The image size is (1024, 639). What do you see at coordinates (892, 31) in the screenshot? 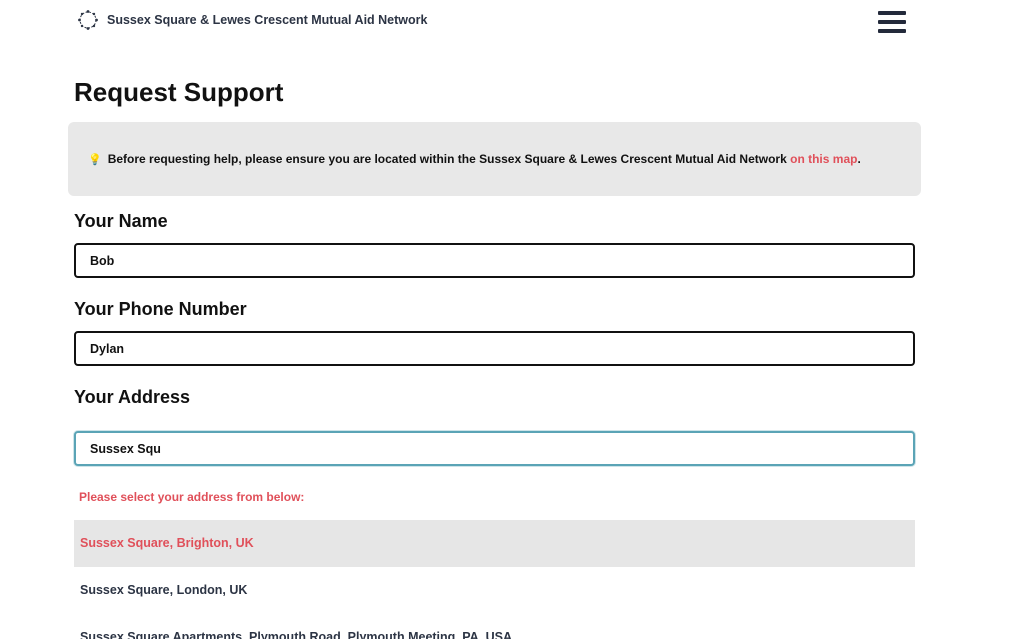
I see `menu-bar-bottom` at bounding box center [892, 31].